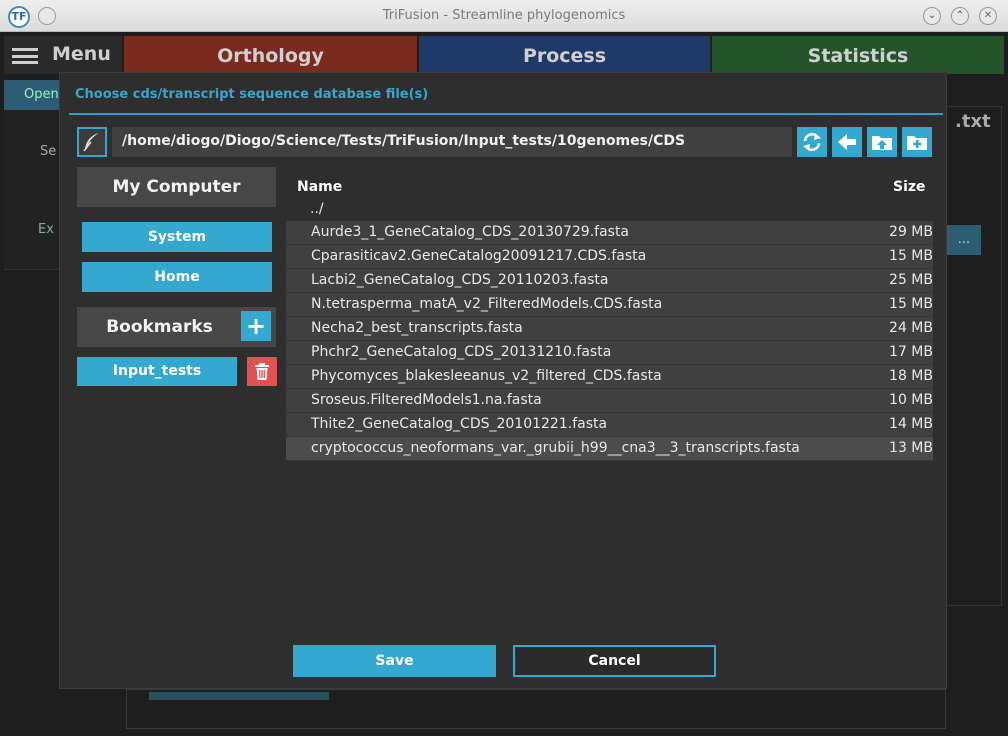 This screenshot has width=1008, height=736. I want to click on folder-up-icon, so click(882, 143).